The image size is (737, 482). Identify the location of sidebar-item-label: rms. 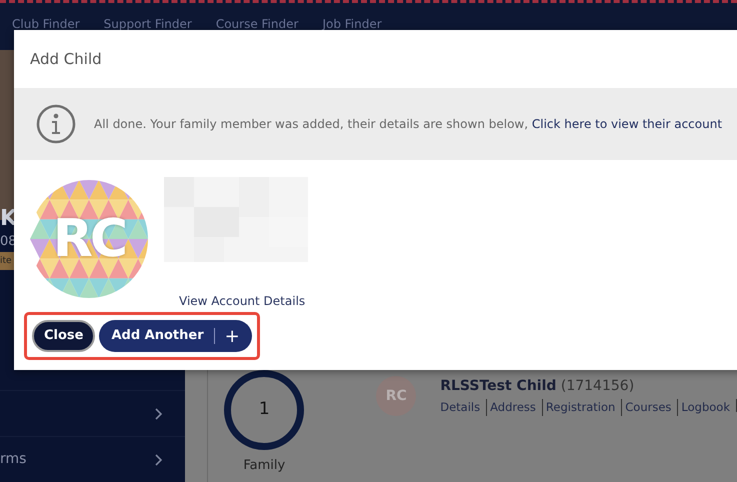
(13, 459).